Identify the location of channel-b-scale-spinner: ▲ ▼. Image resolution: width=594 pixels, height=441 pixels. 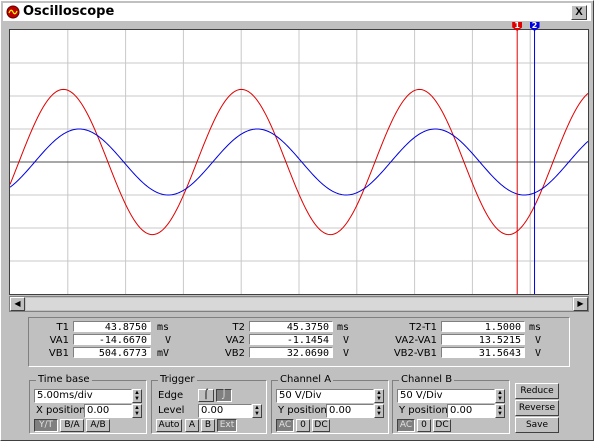
(500, 396).